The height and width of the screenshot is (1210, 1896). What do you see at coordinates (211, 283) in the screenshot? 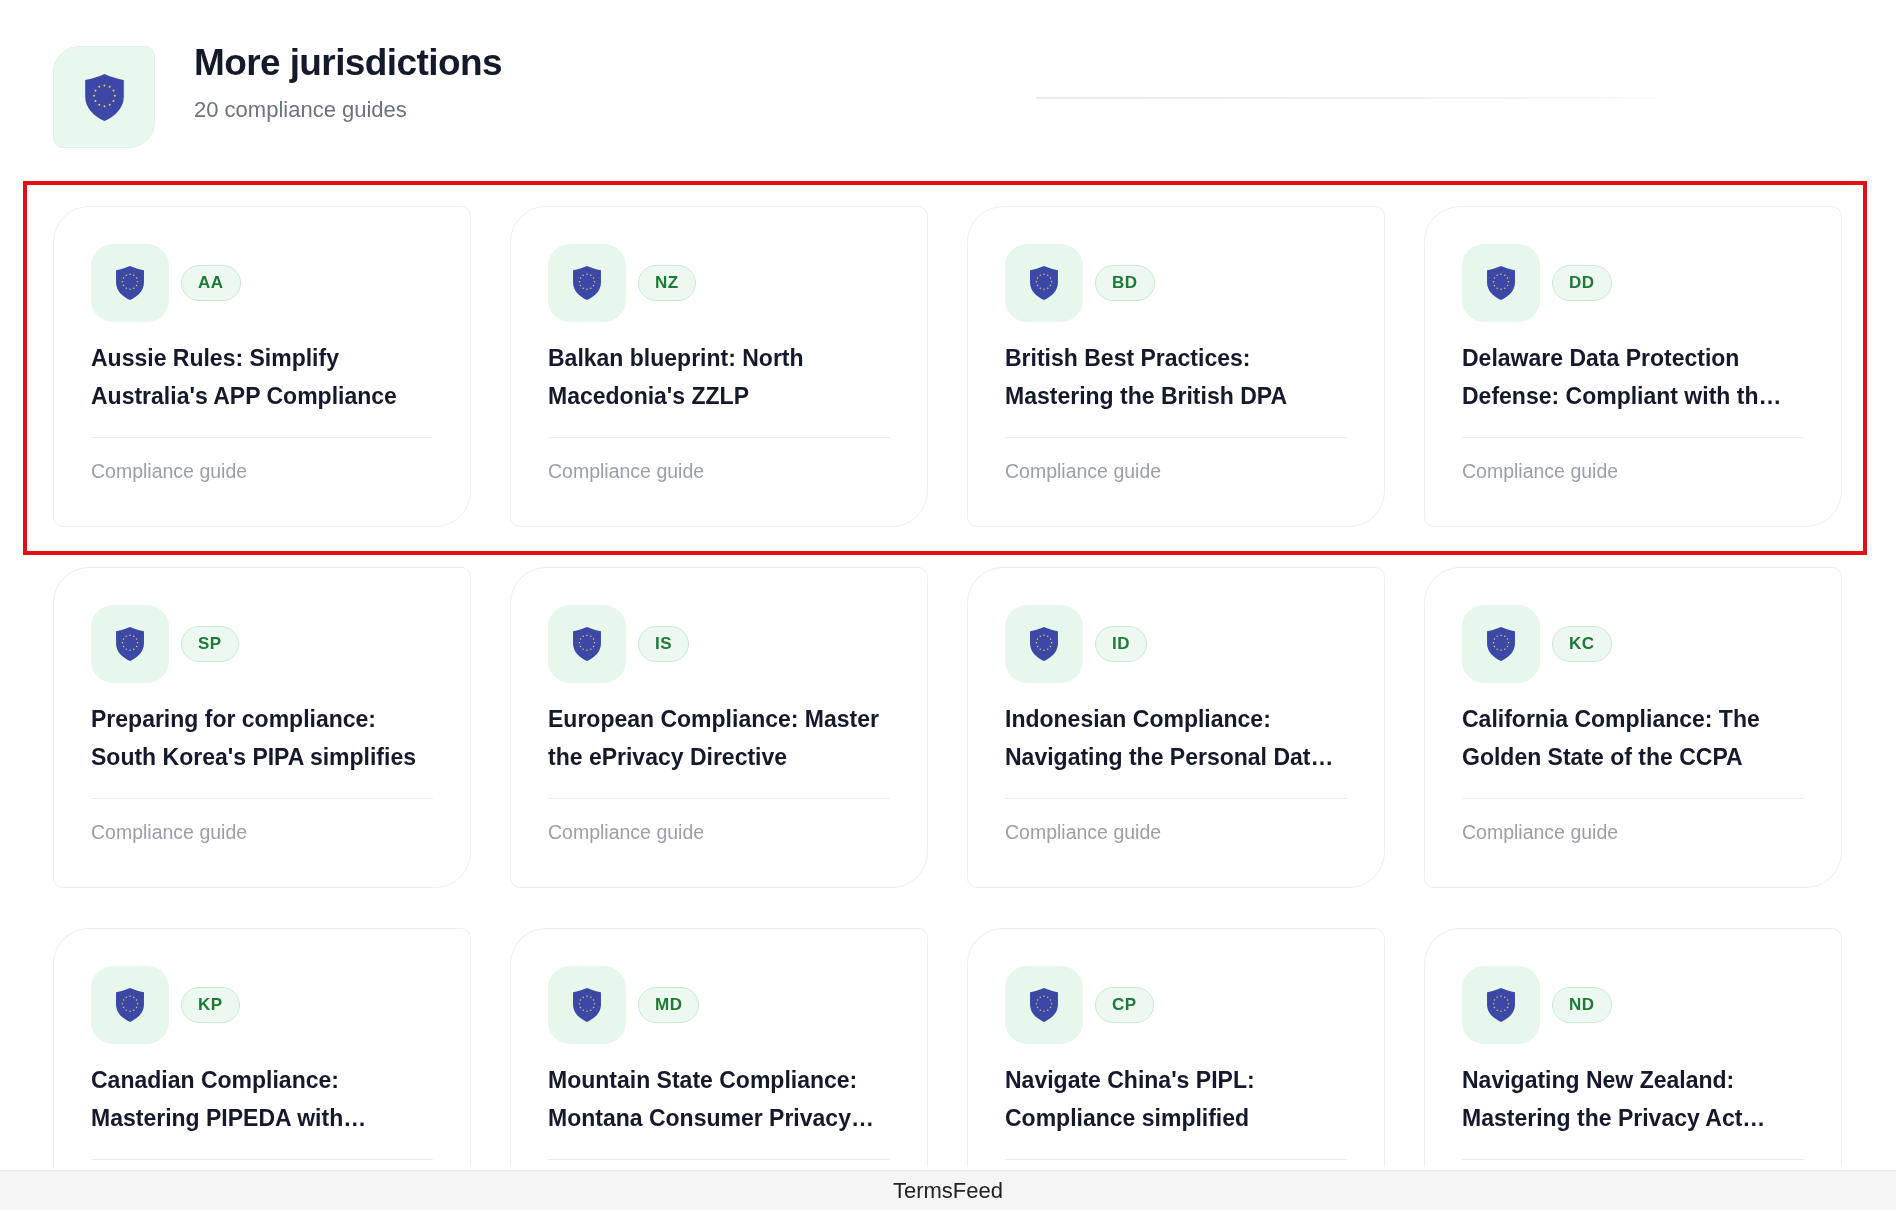
I see `code-tag: AA` at bounding box center [211, 283].